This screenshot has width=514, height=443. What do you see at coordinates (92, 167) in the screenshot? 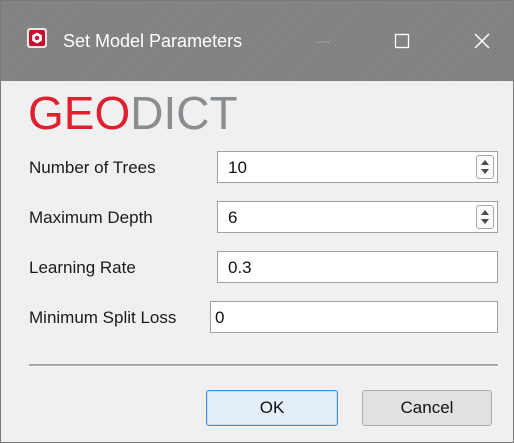
I see `num-trees-label: Number of Trees` at bounding box center [92, 167].